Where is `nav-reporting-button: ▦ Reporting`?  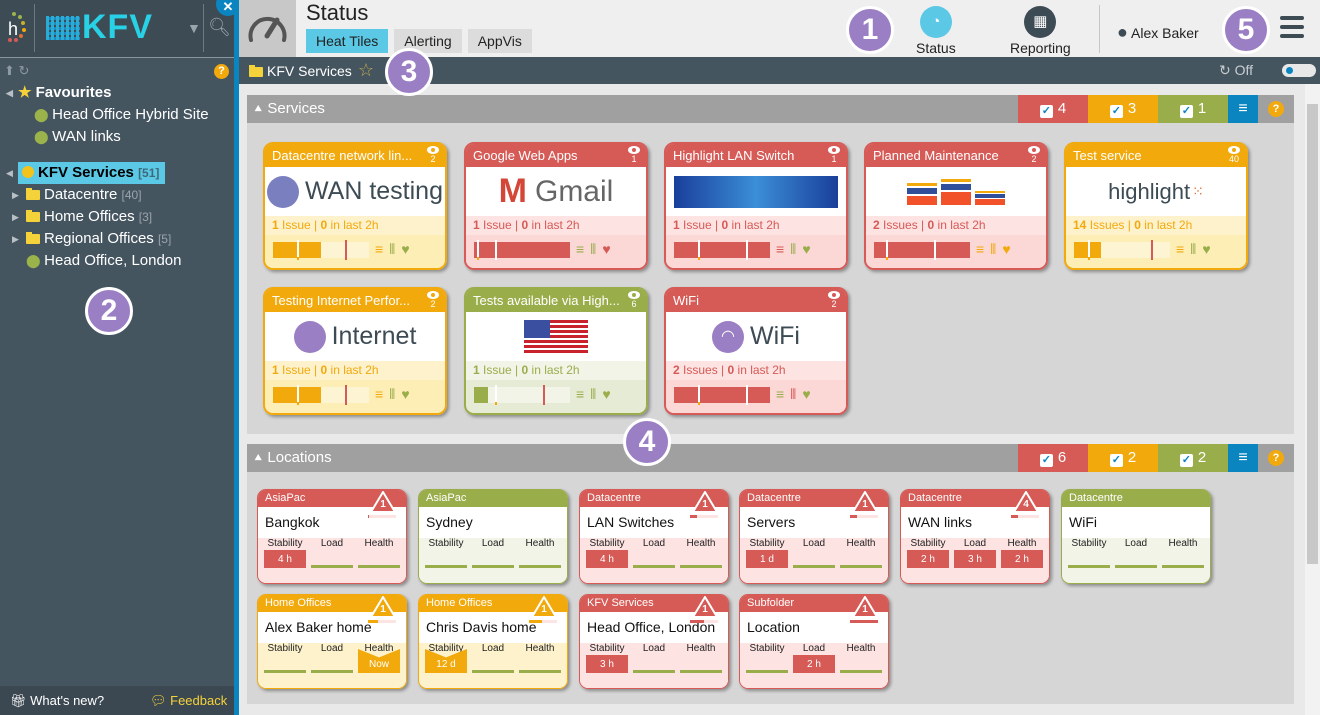 nav-reporting-button: ▦ Reporting is located at coordinates (1040, 31).